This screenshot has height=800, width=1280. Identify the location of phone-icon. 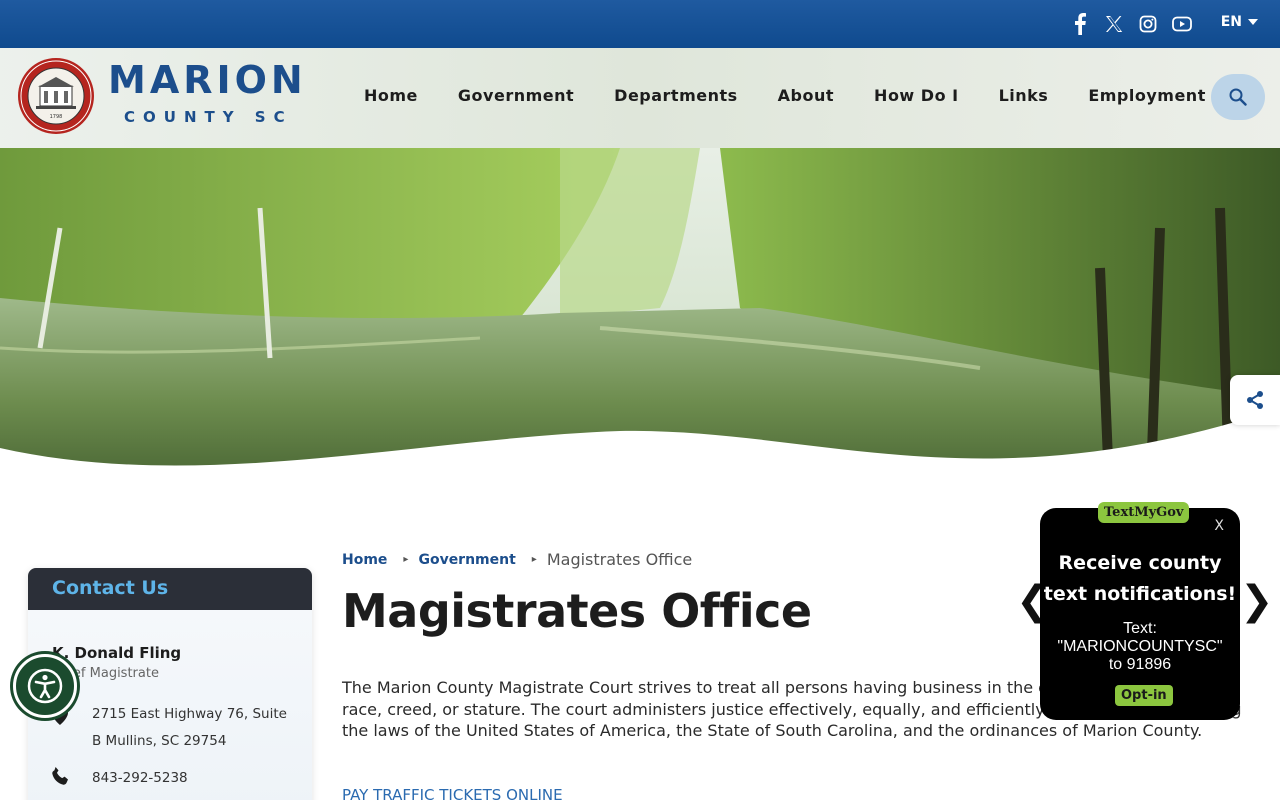
(72, 778).